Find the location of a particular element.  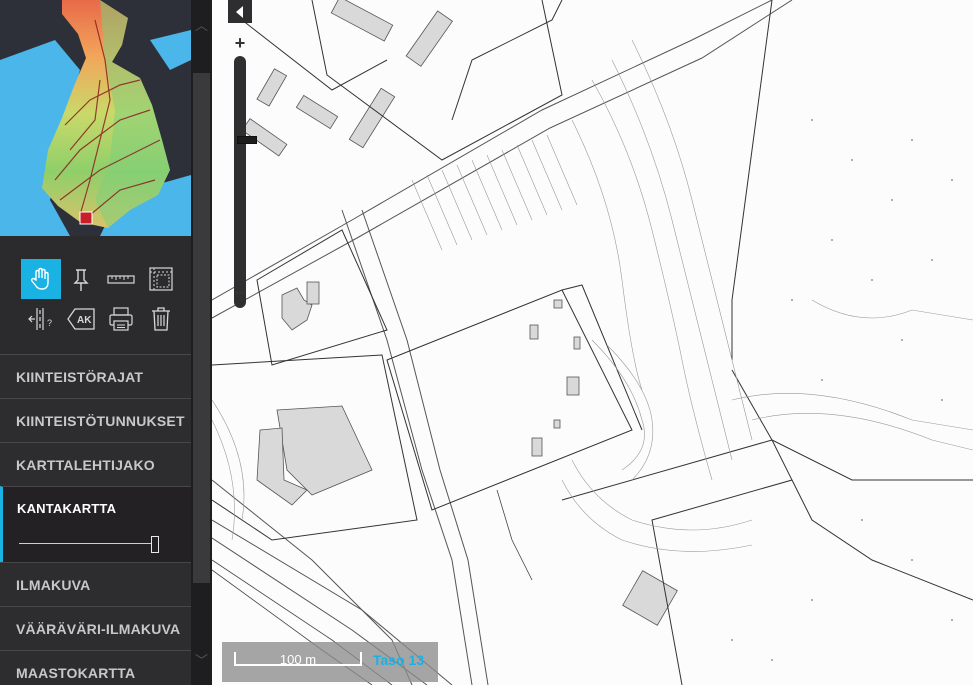

chevron-left-icon is located at coordinates (239, 11).